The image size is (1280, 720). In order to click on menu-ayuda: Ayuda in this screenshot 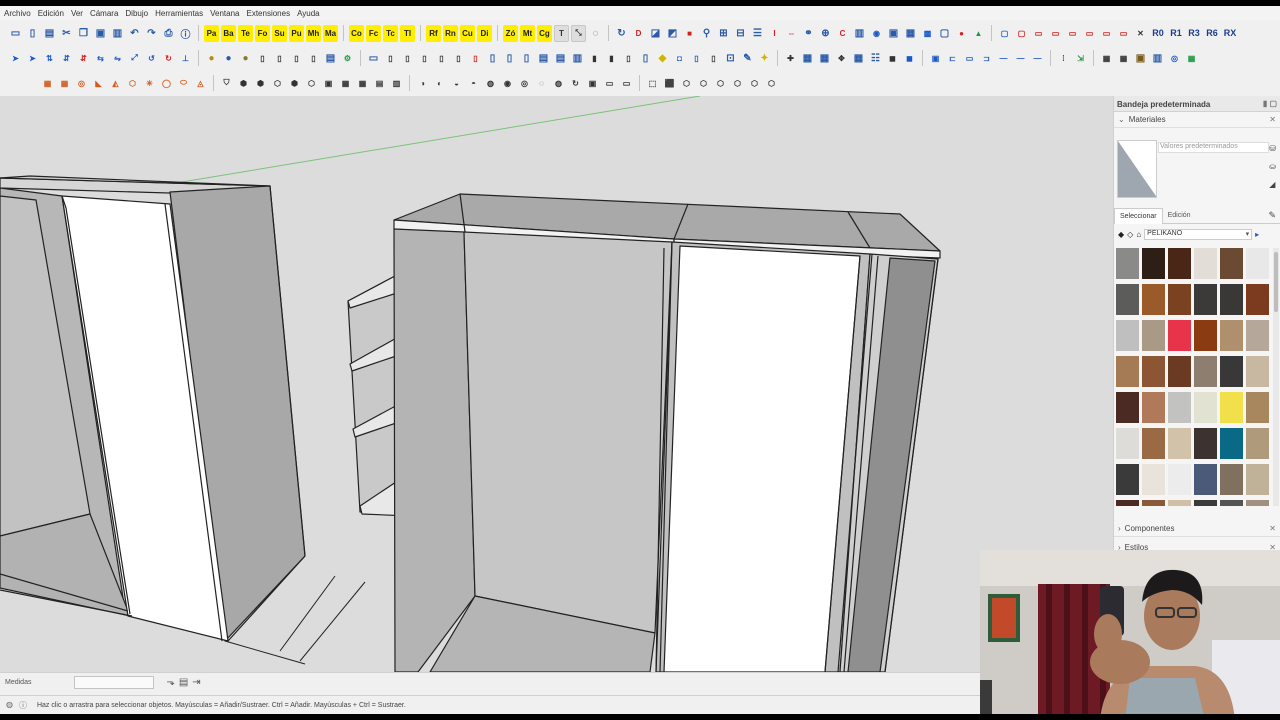, I will do `click(308, 13)`.